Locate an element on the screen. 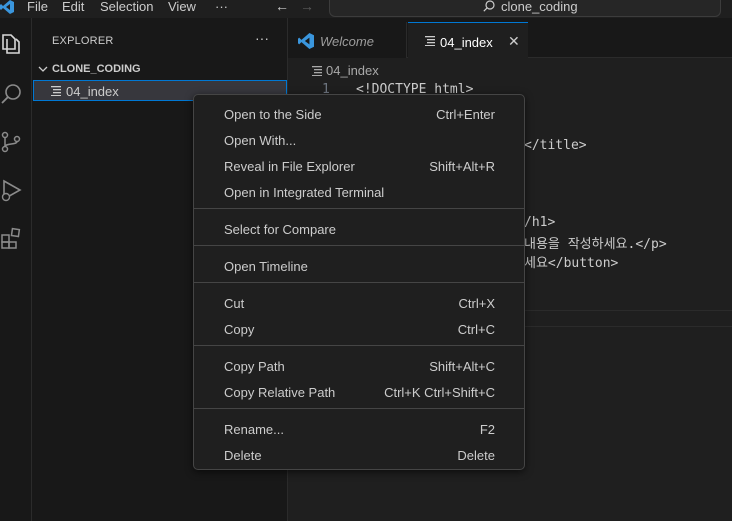 This screenshot has width=732, height=521. menu-view: View is located at coordinates (182, 8).